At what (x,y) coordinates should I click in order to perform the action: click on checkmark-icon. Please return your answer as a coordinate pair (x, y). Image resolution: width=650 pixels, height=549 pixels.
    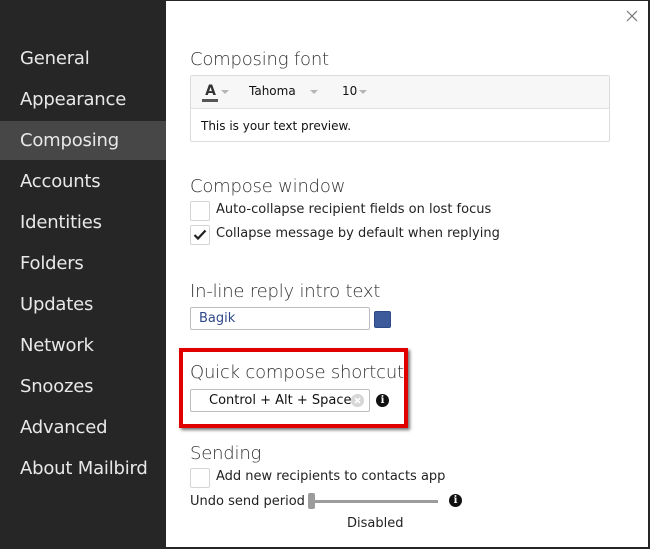
    Looking at the image, I should click on (200, 235).